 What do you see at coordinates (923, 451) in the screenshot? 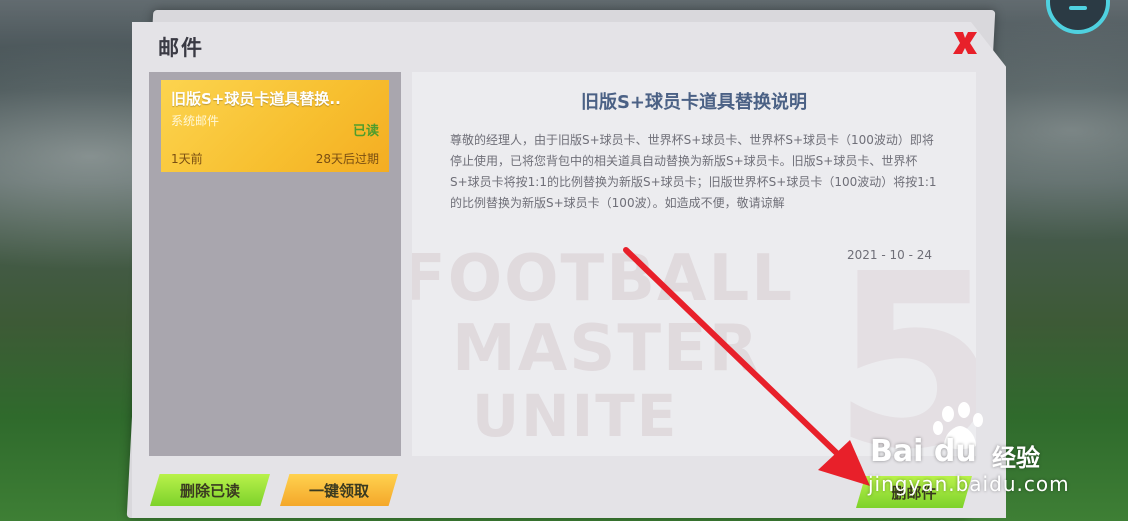
I see `baidu-logo-text: Bai du` at bounding box center [923, 451].